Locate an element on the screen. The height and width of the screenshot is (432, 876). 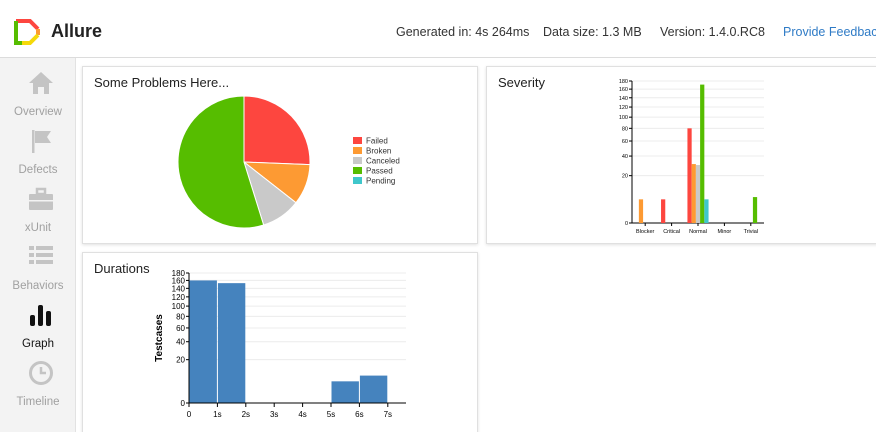
sidebar-item-label: Graph is located at coordinates (38, 344).